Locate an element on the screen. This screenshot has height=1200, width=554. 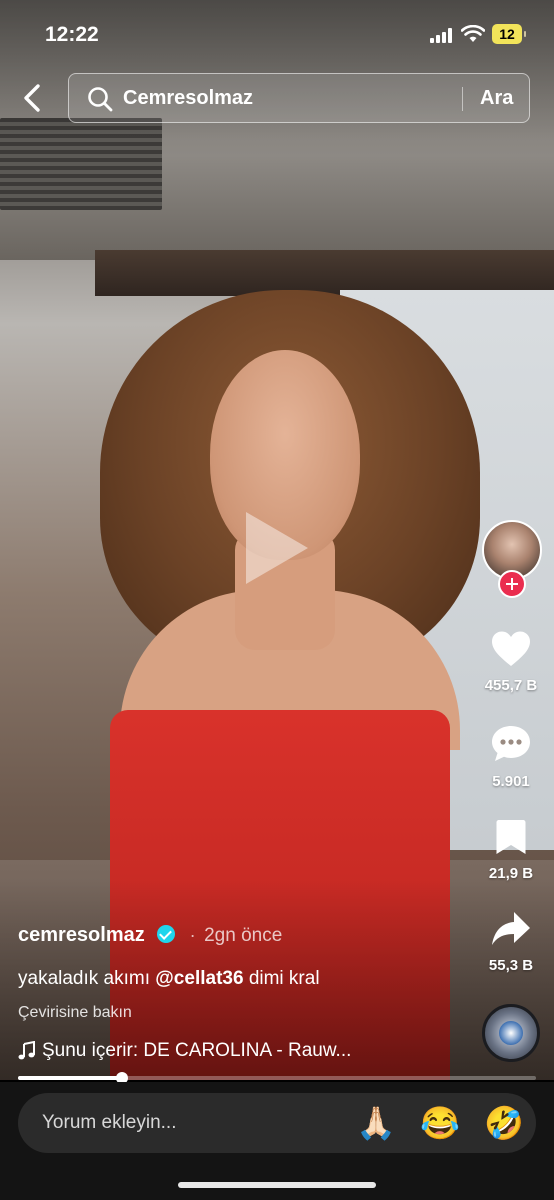
comment-bubble-icon is located at coordinates (511, 743).